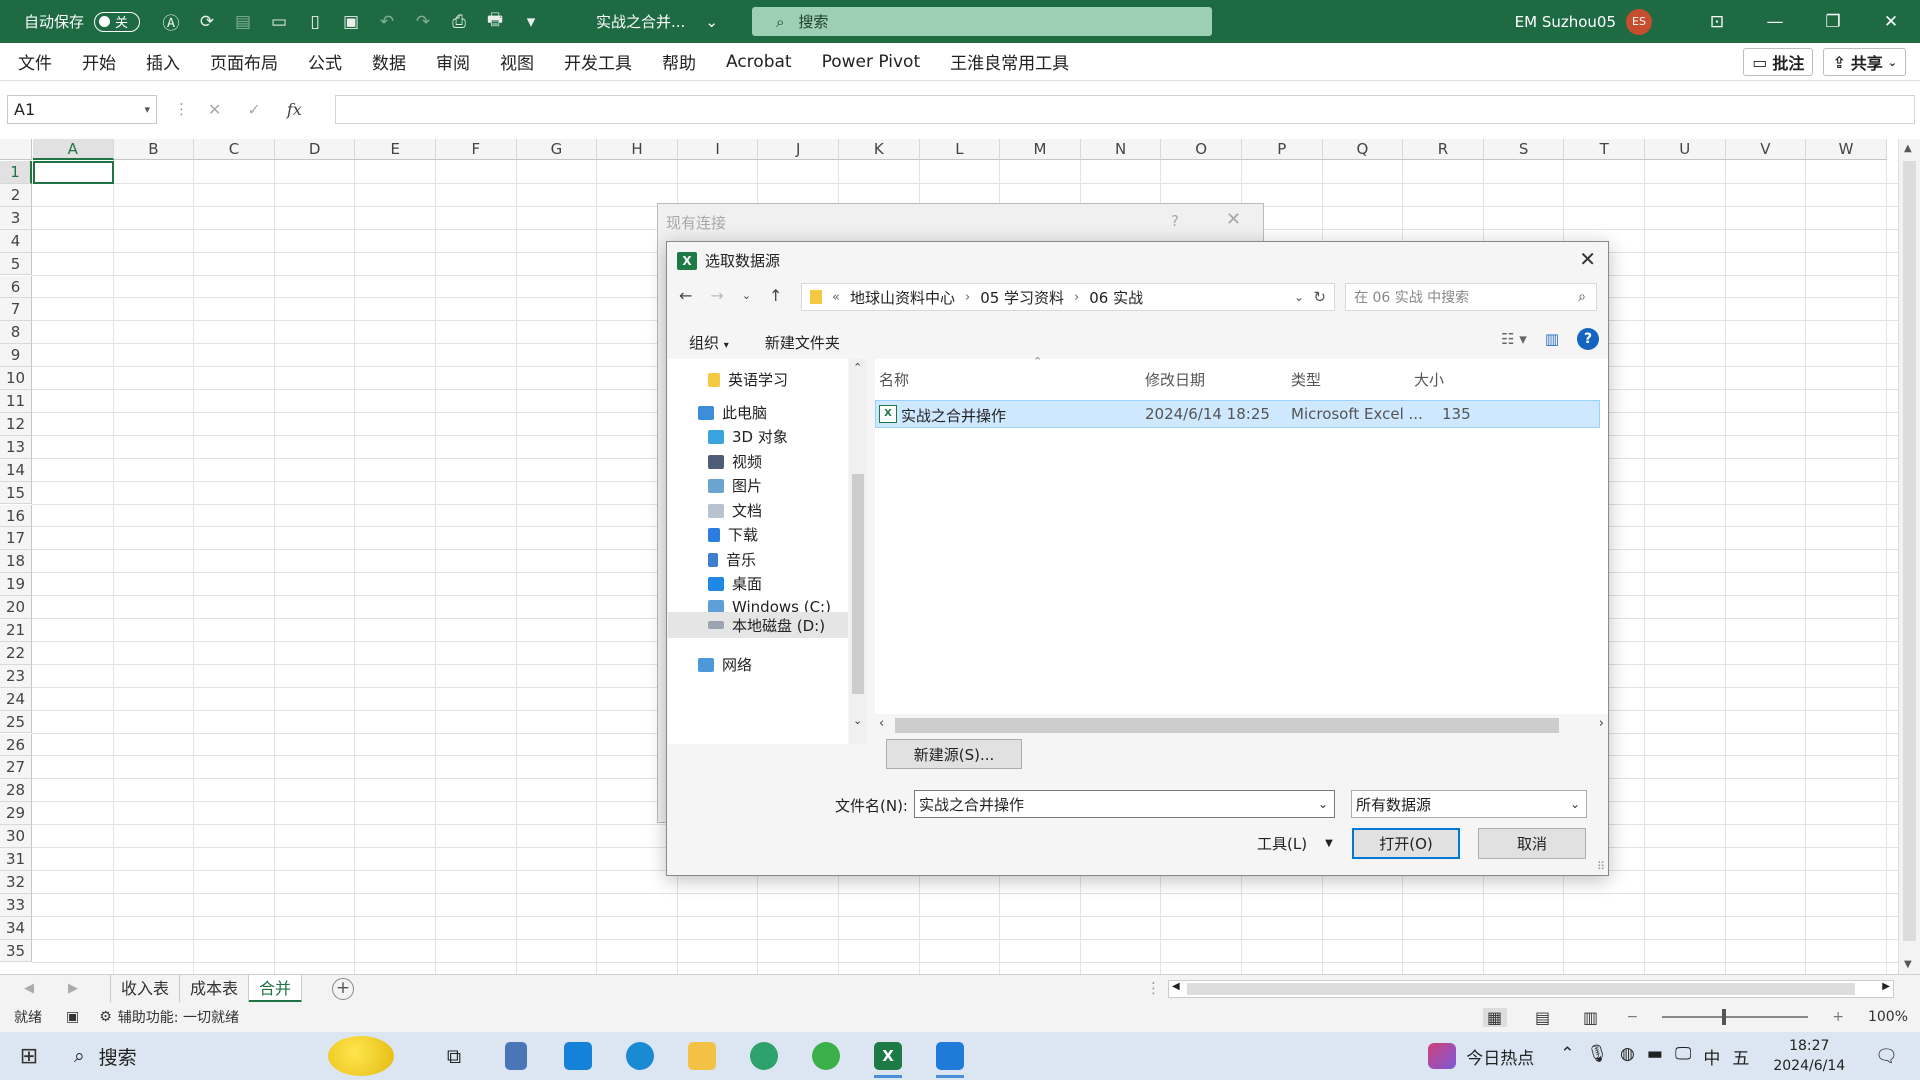  What do you see at coordinates (16, 493) in the screenshot?
I see `row-header: 15` at bounding box center [16, 493].